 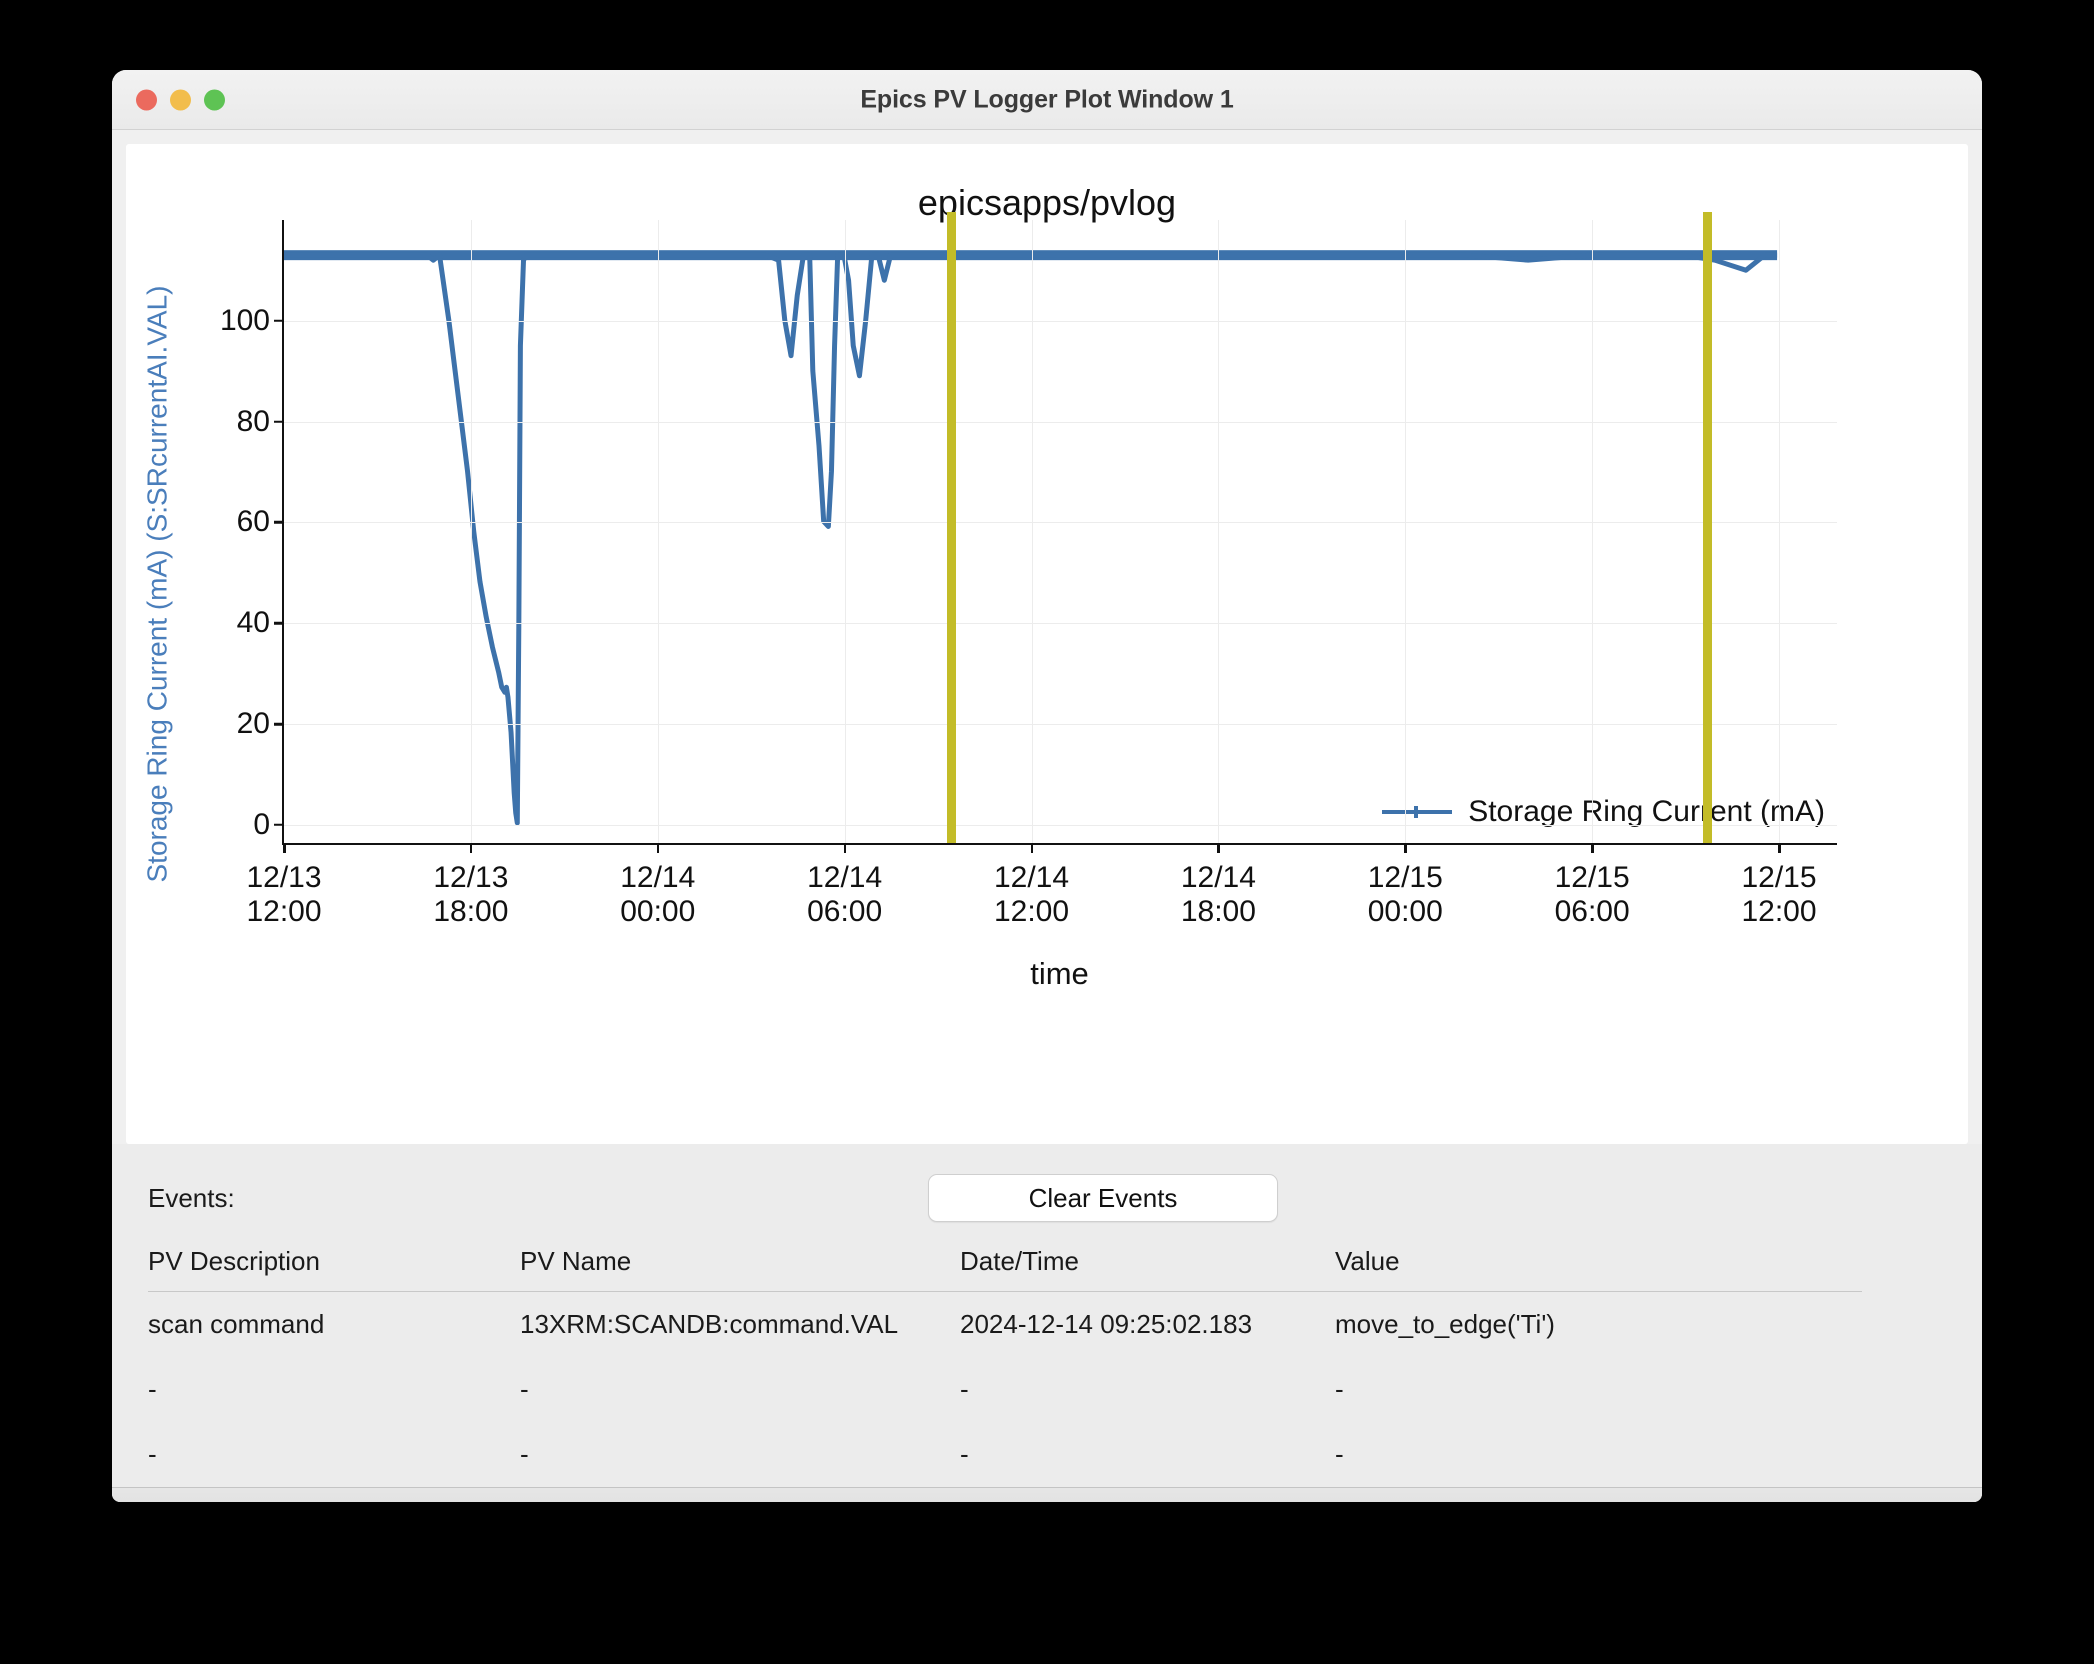 What do you see at coordinates (1031, 894) in the screenshot?
I see `x-tick-label: 12/14 12:00` at bounding box center [1031, 894].